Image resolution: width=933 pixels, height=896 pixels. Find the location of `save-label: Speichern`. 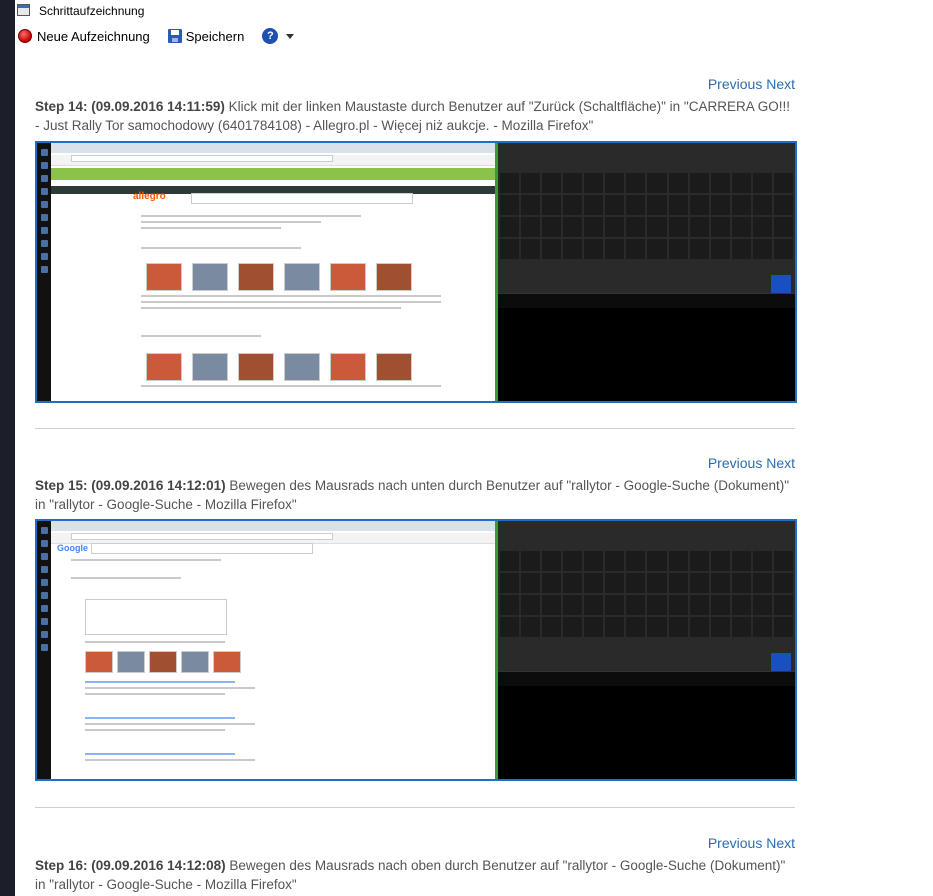

save-label: Speichern is located at coordinates (215, 36).